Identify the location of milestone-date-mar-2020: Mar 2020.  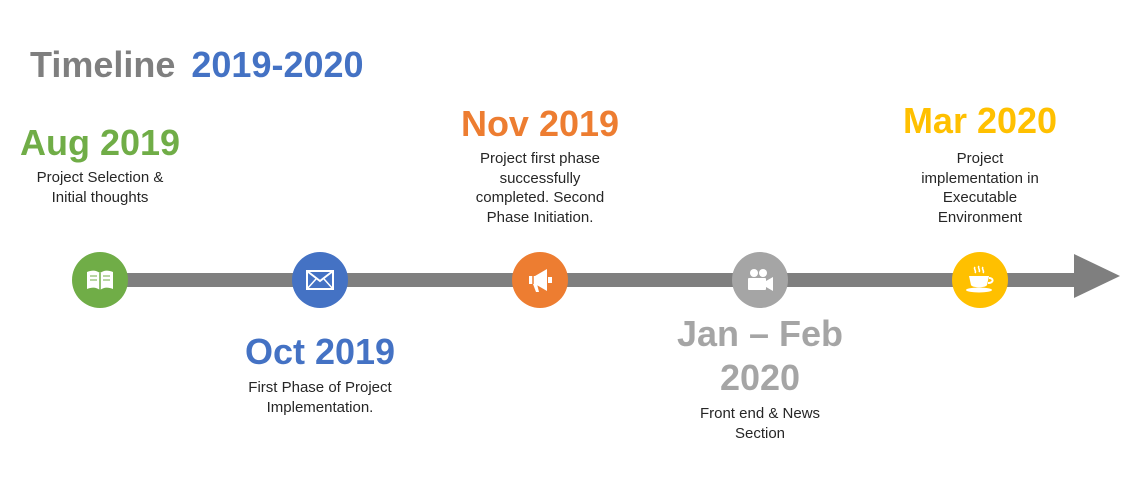
(980, 120).